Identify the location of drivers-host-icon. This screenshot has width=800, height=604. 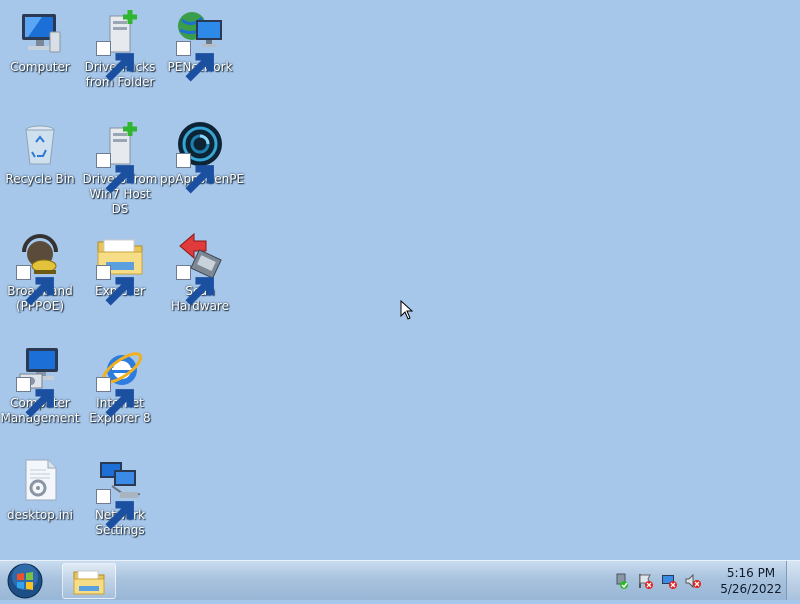
(120, 157).